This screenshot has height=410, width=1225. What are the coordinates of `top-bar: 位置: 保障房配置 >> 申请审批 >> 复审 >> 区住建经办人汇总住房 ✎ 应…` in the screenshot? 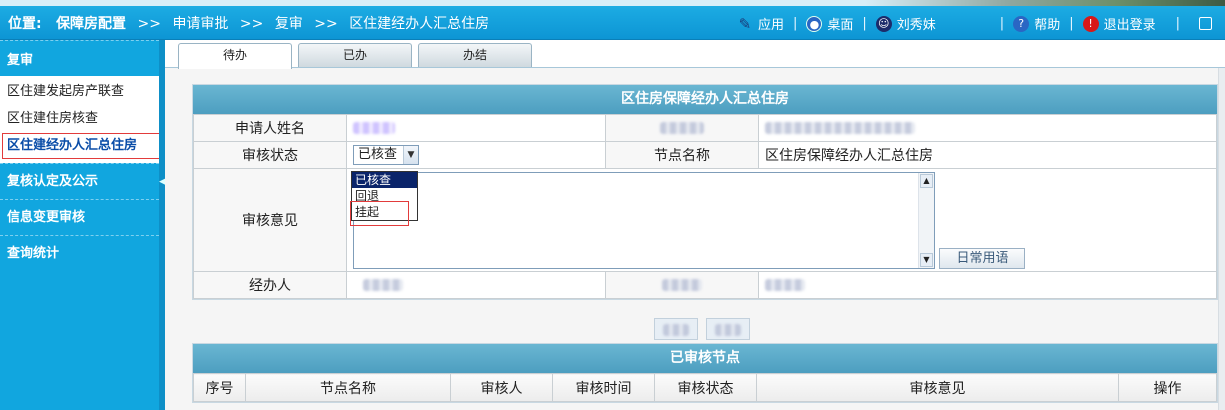 It's located at (612, 20).